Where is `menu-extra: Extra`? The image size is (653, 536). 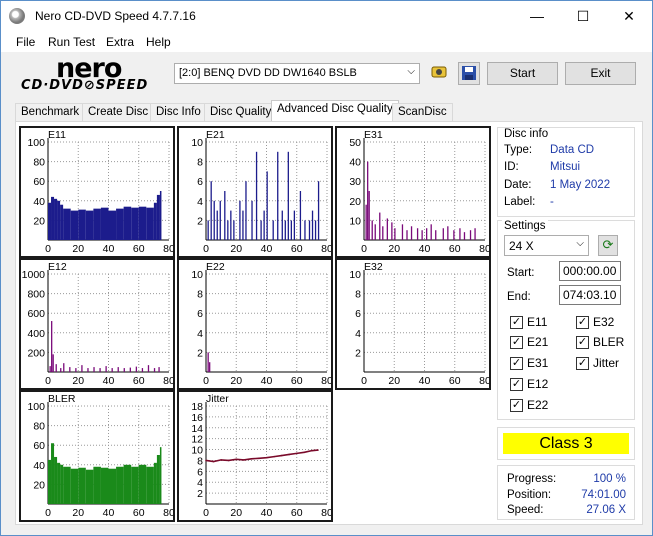 menu-extra: Extra is located at coordinates (120, 42).